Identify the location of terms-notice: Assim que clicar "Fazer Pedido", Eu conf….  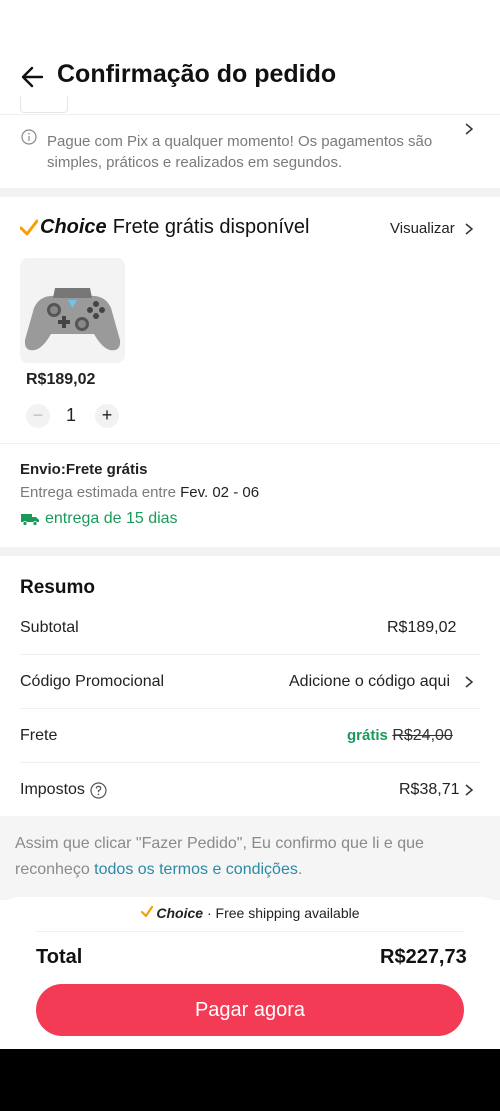
(250, 857).